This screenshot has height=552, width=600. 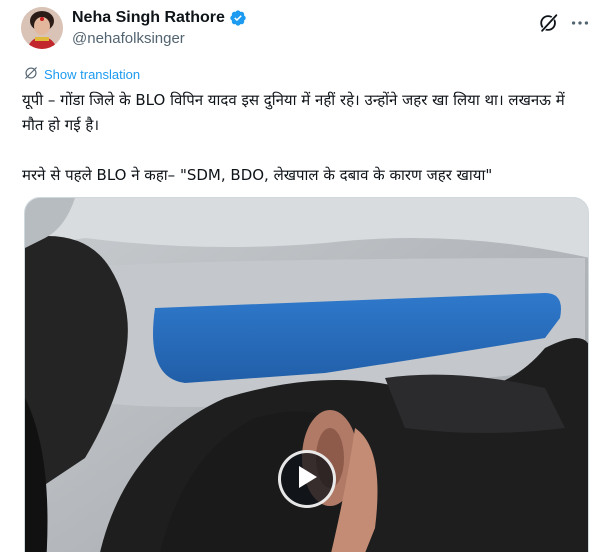 What do you see at coordinates (307, 18) in the screenshot?
I see `name-row: Neha Singh Rathore` at bounding box center [307, 18].